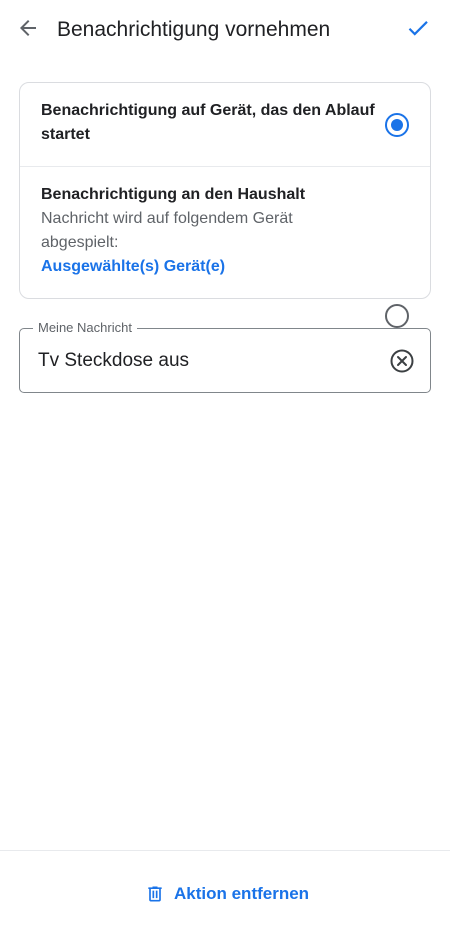  Describe the element at coordinates (397, 316) in the screenshot. I see `radio-button-unselected` at that location.